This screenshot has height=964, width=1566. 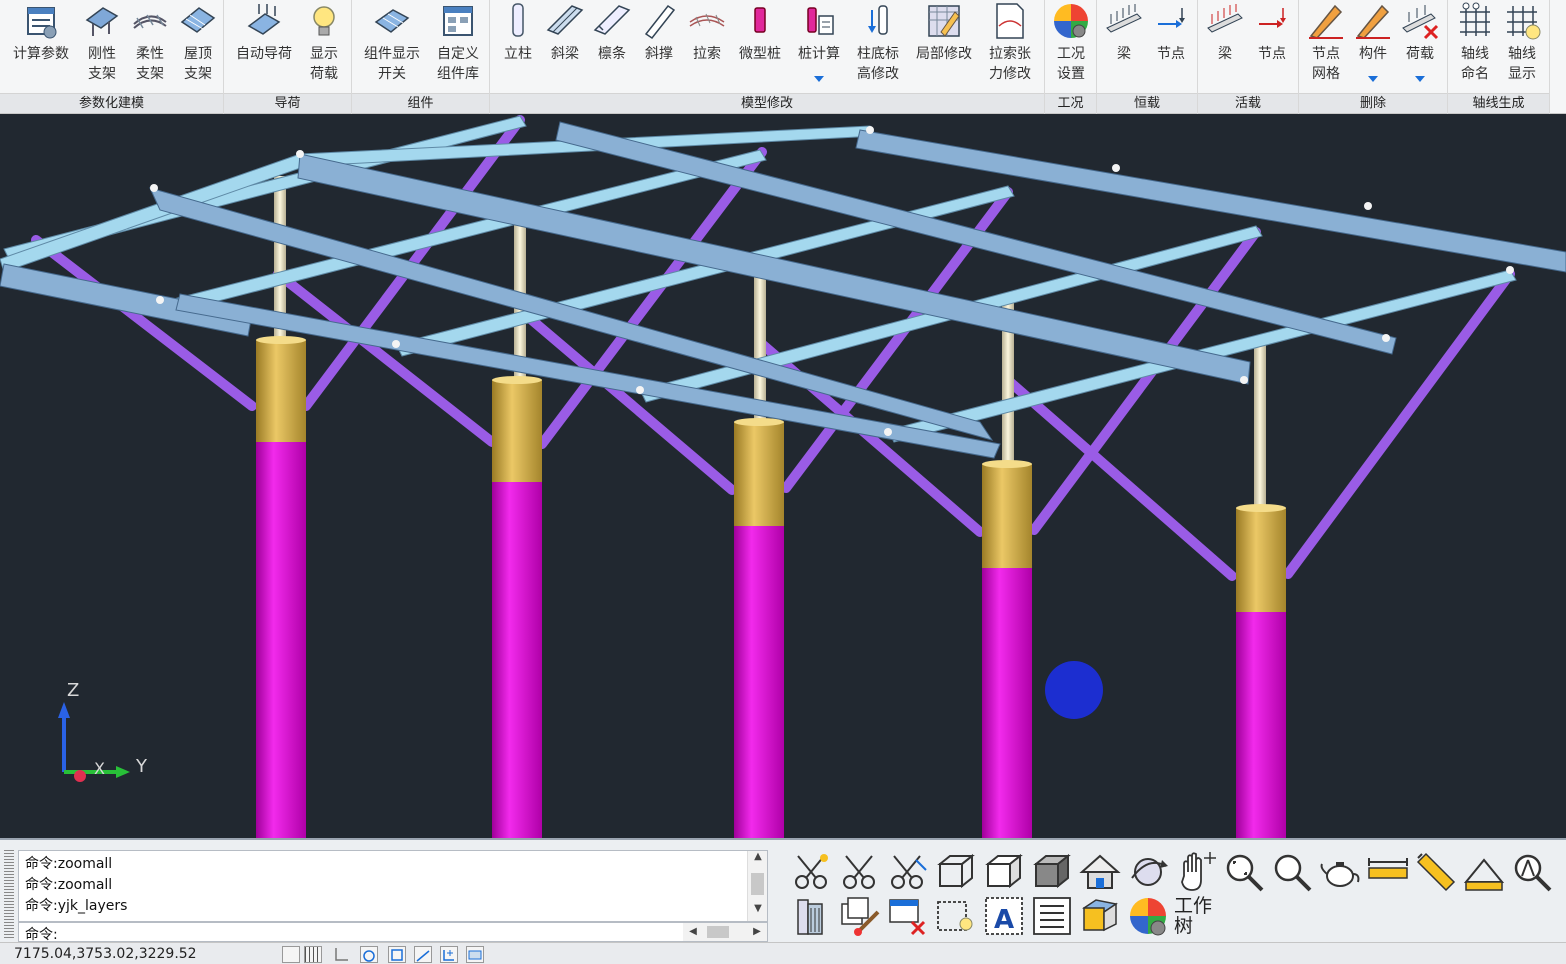 I want to click on orbit-view-button, so click(x=1148, y=872).